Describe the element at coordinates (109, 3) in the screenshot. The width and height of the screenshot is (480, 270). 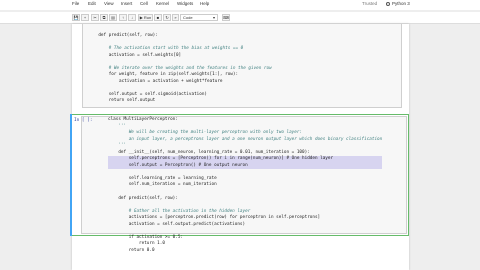
I see `menu-view: View` at that location.